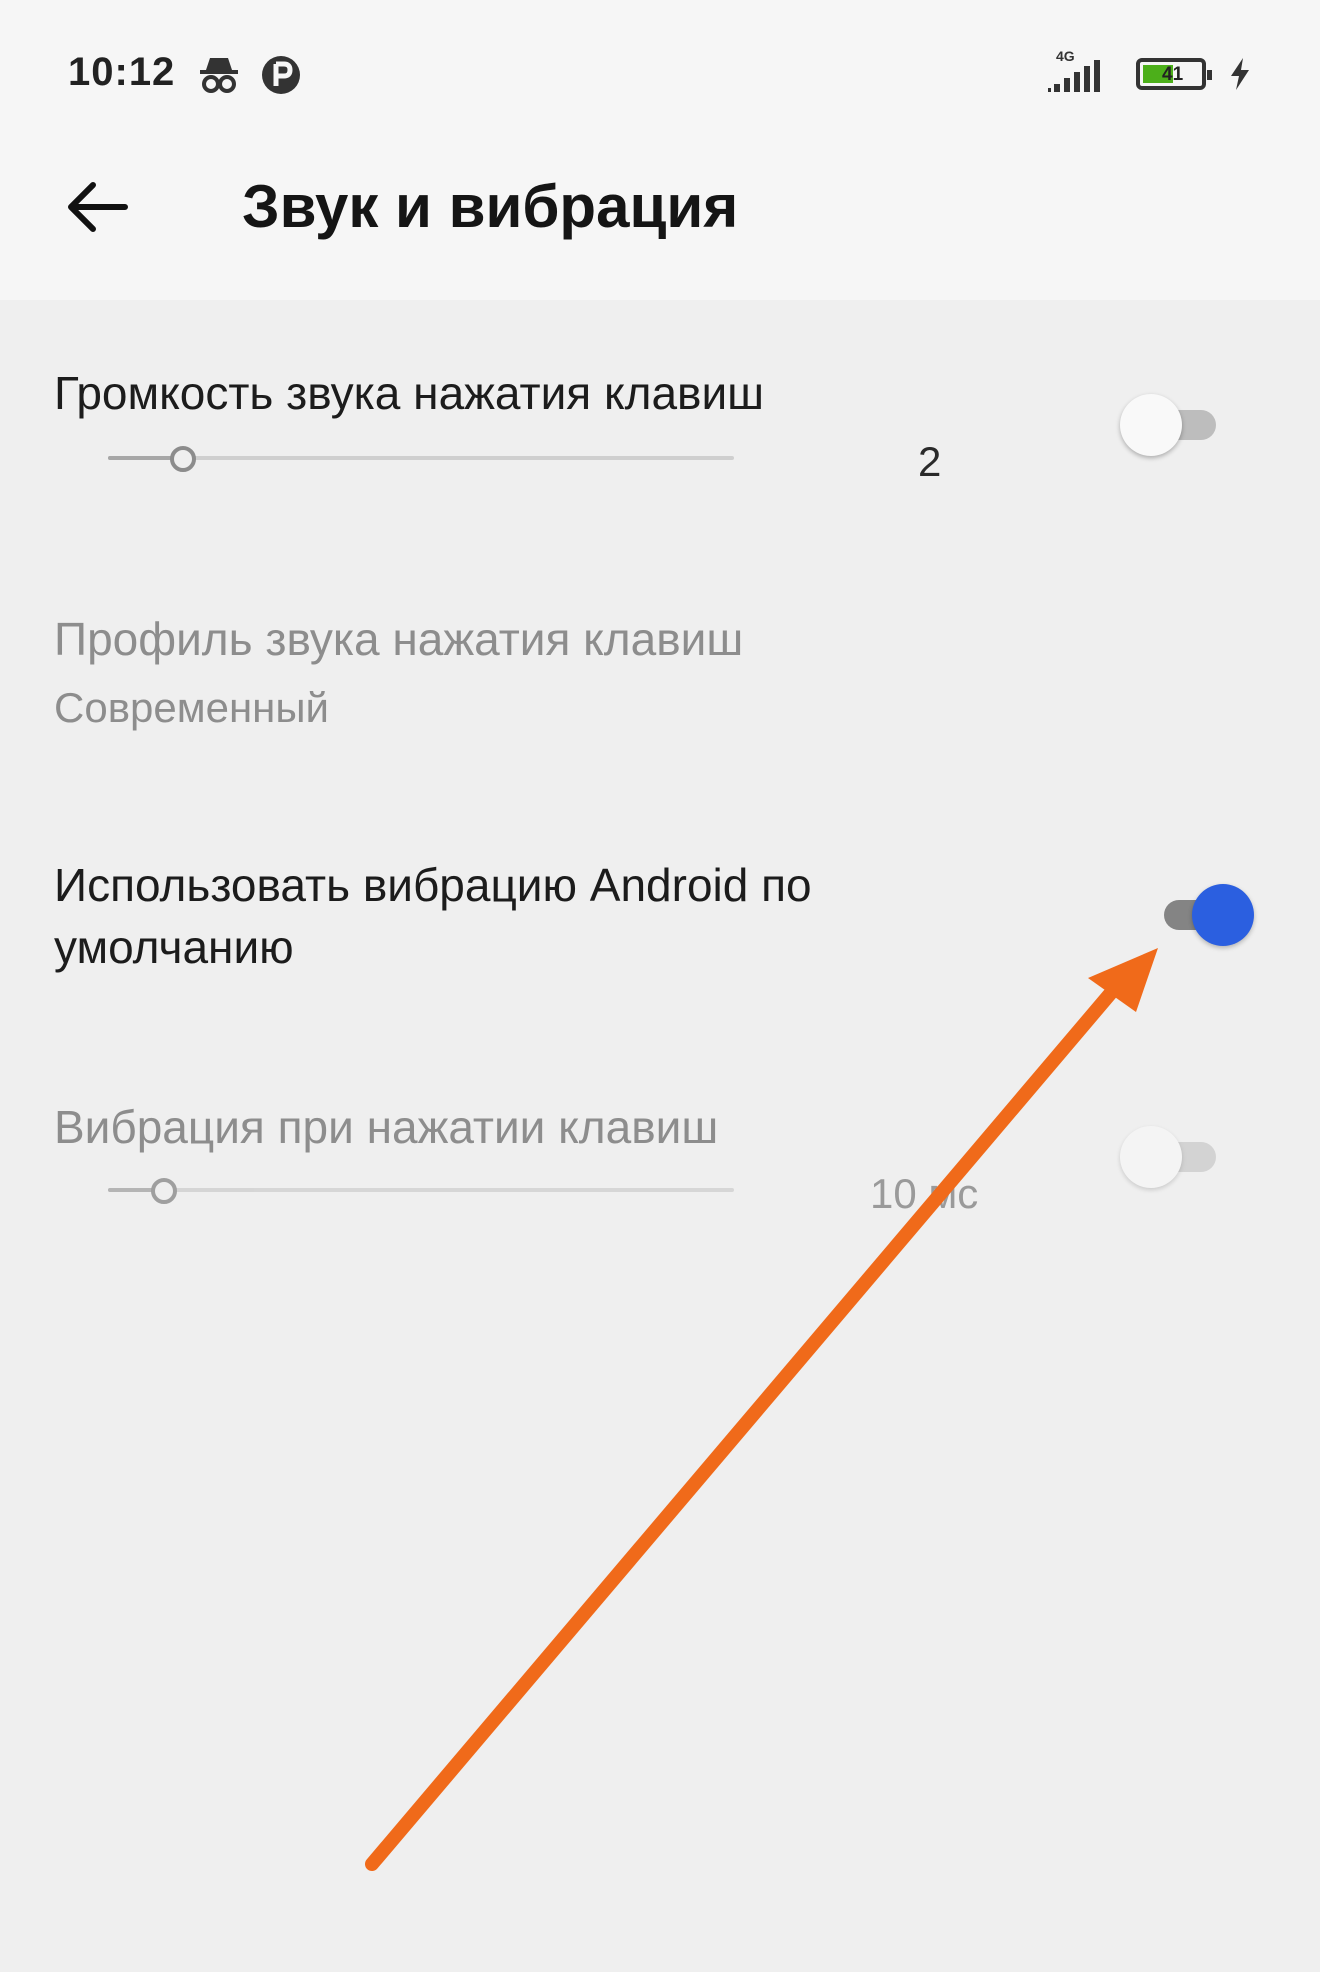 The width and height of the screenshot is (1320, 1972). Describe the element at coordinates (191, 707) in the screenshot. I see `key-sound-profile-summary: Современный` at that location.